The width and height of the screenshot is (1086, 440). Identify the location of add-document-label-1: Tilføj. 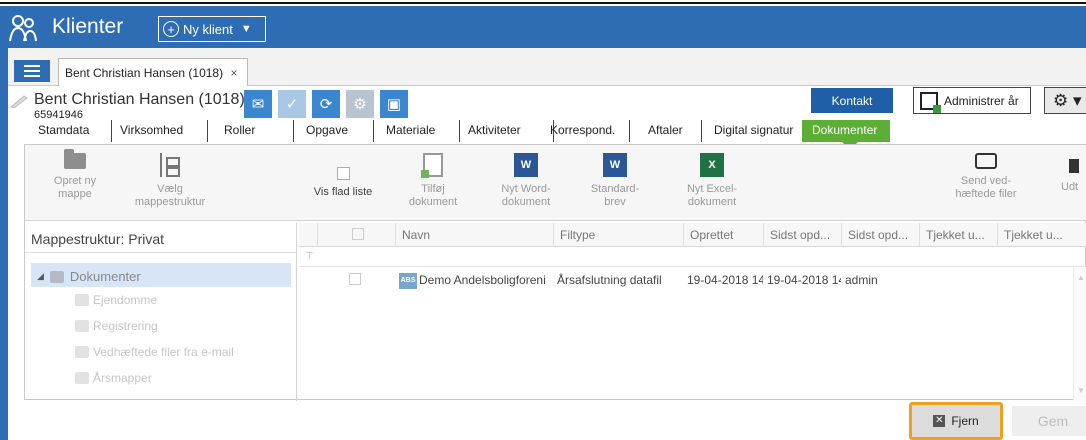
(433, 189).